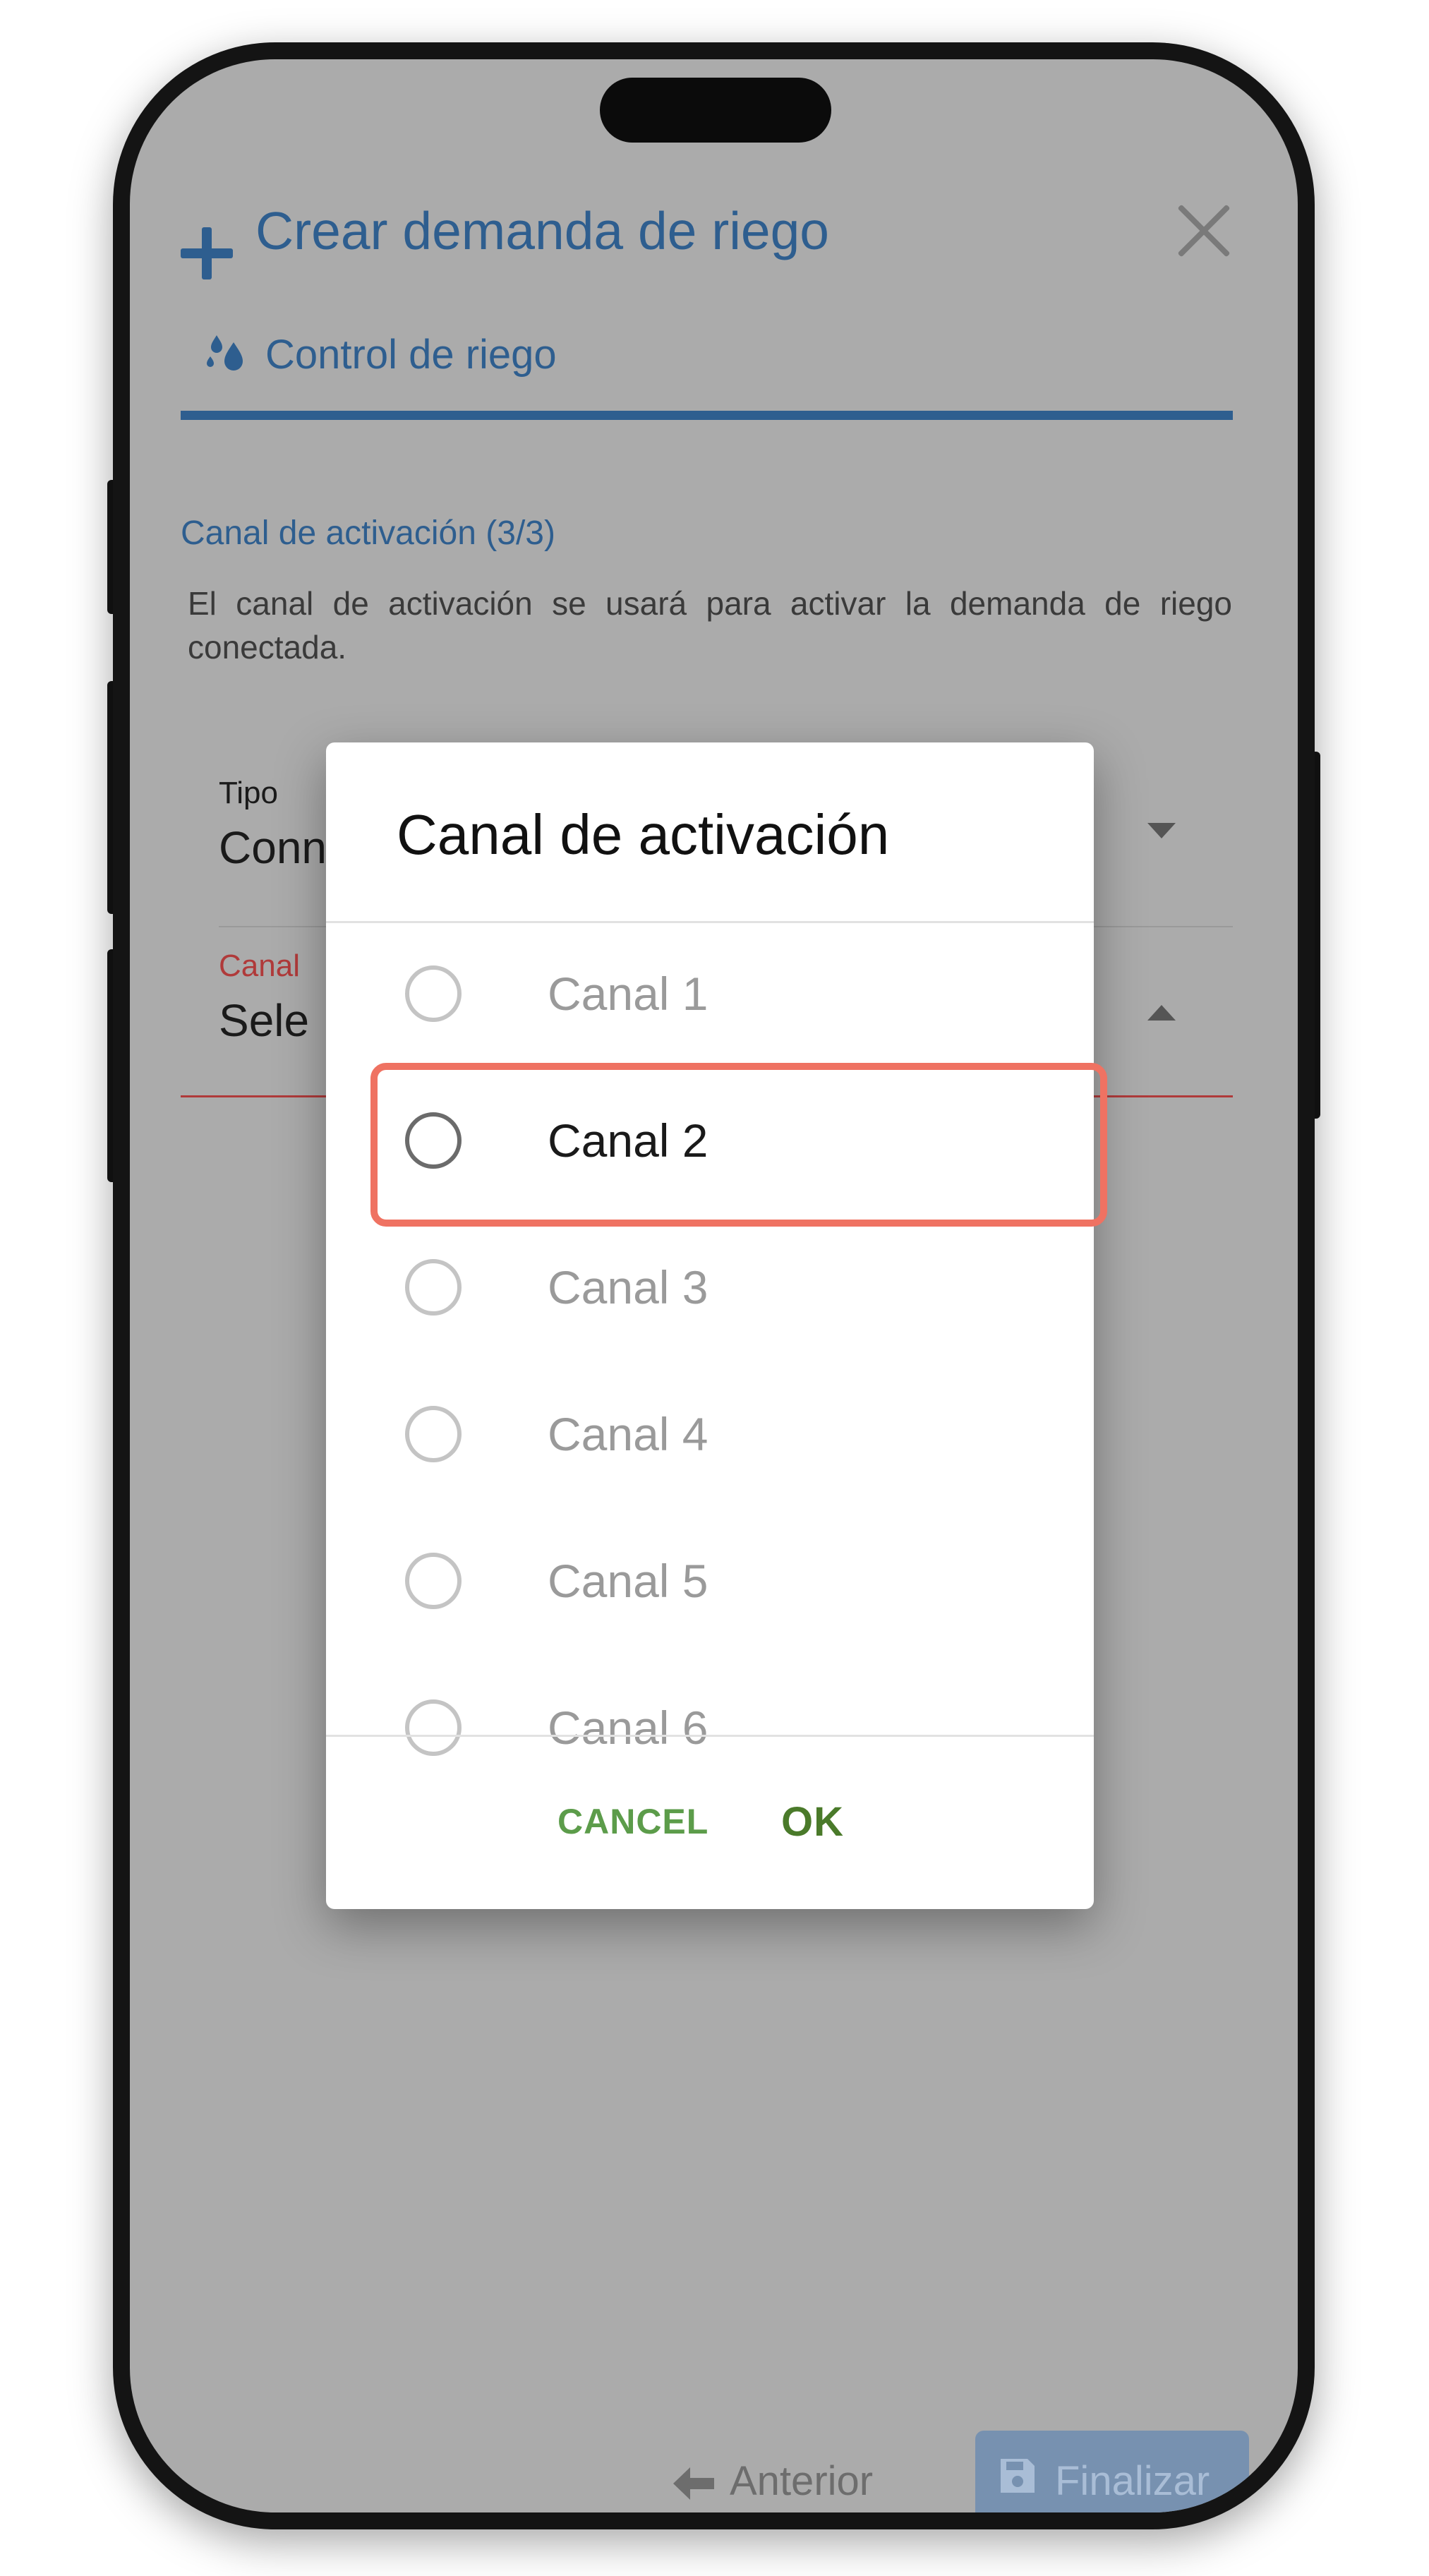  I want to click on form-title: Crear demanda de riego, so click(542, 230).